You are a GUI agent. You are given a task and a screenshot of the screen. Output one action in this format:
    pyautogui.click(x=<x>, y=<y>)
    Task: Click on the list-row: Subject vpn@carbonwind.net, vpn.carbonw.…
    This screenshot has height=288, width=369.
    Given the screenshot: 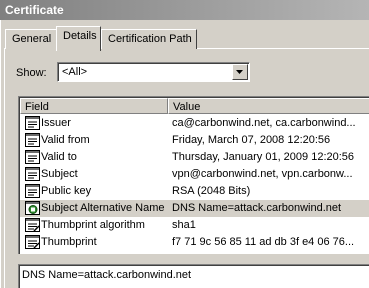 What is the action you would take?
    pyautogui.click(x=194, y=174)
    